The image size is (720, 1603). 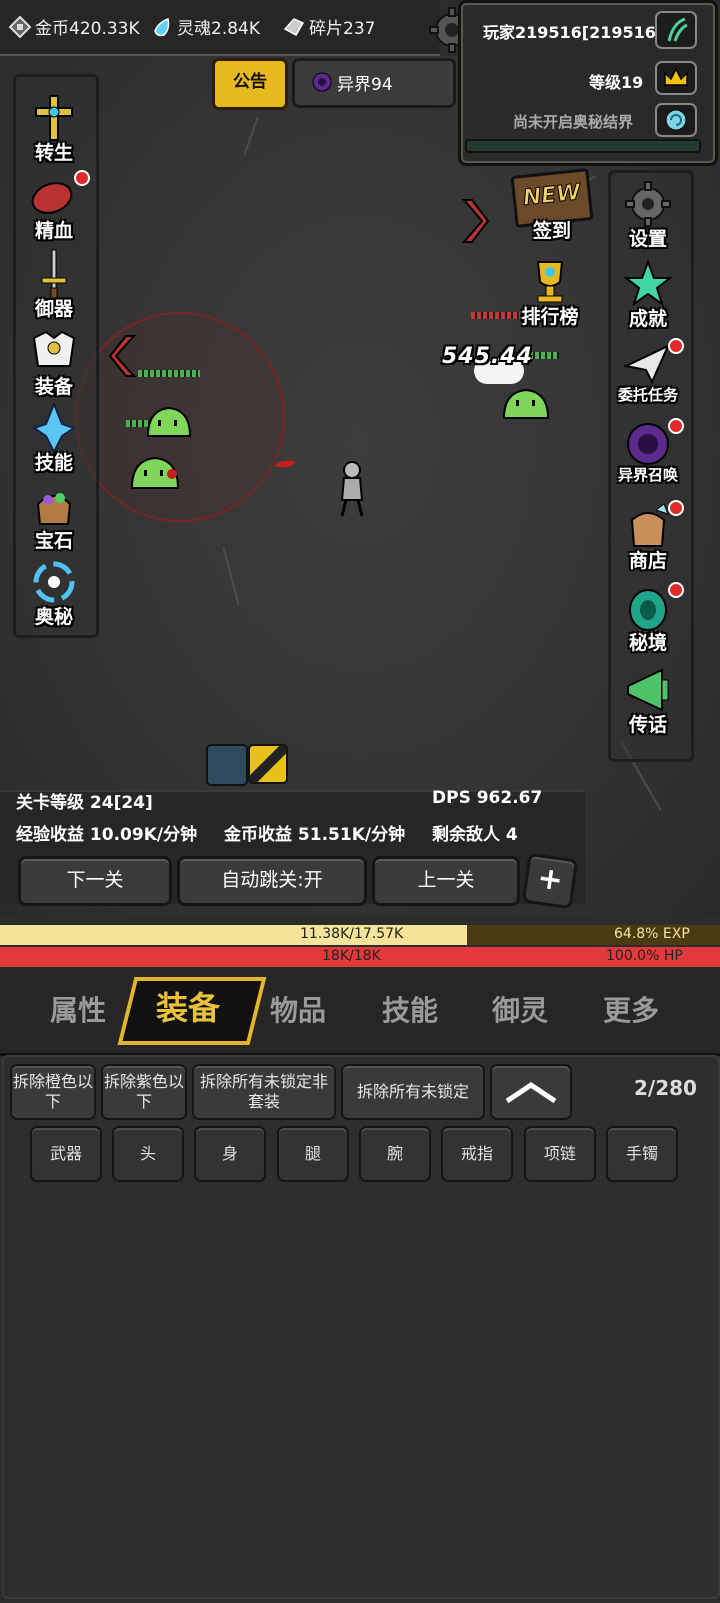 I want to click on claw-icon, so click(x=677, y=29).